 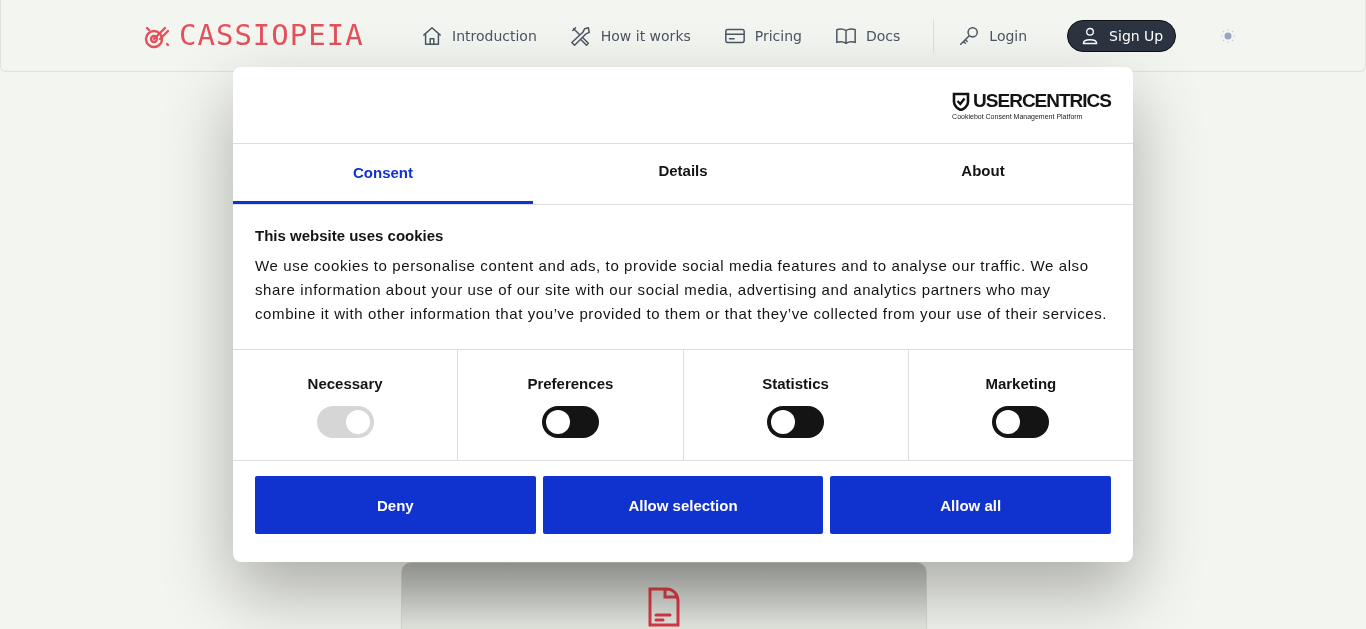 What do you see at coordinates (683, 174) in the screenshot?
I see `dialog-tab: Details` at bounding box center [683, 174].